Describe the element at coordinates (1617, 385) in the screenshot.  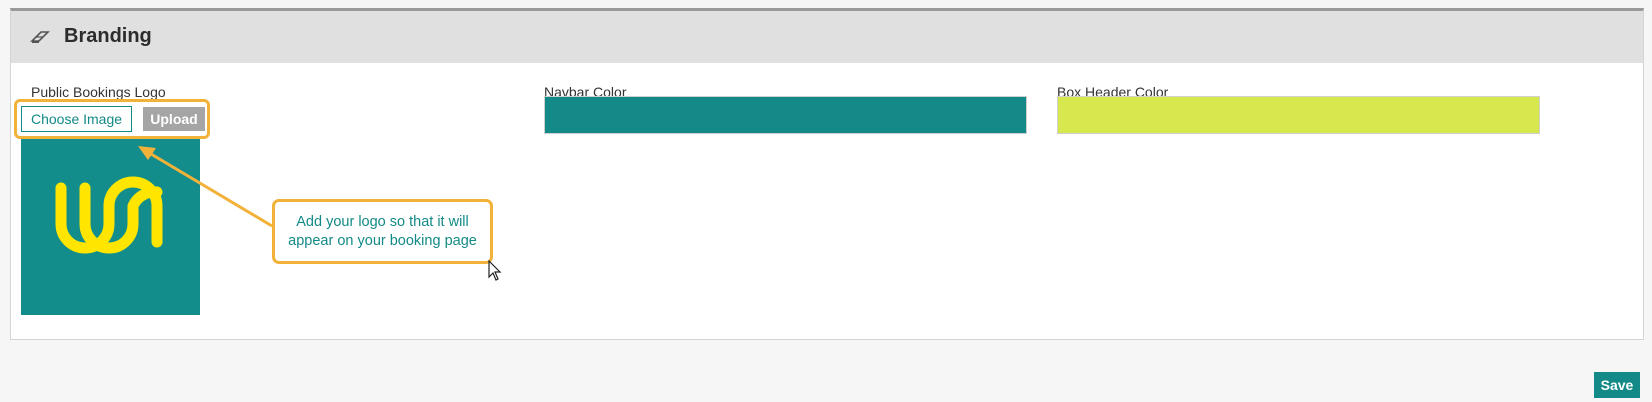
I see `save-button: Save` at that location.